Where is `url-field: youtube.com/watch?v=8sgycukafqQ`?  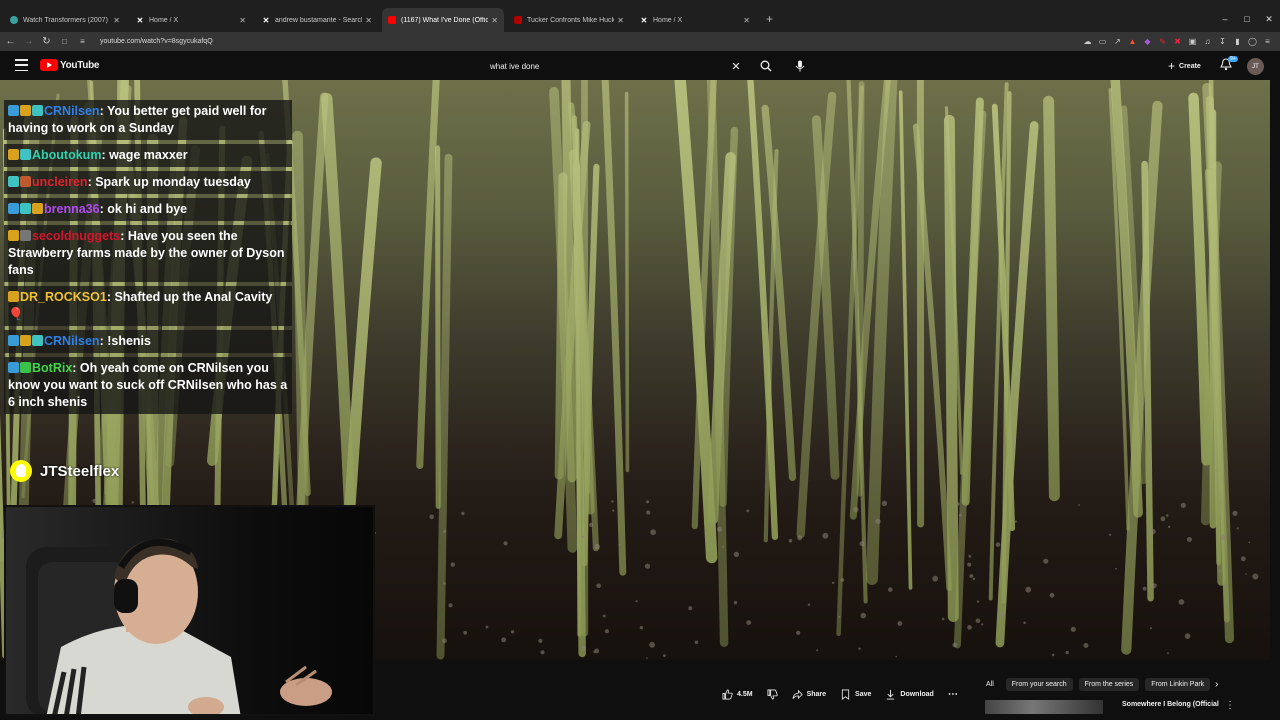 url-field: youtube.com/watch?v=8sgycukafqQ is located at coordinates (591, 41).